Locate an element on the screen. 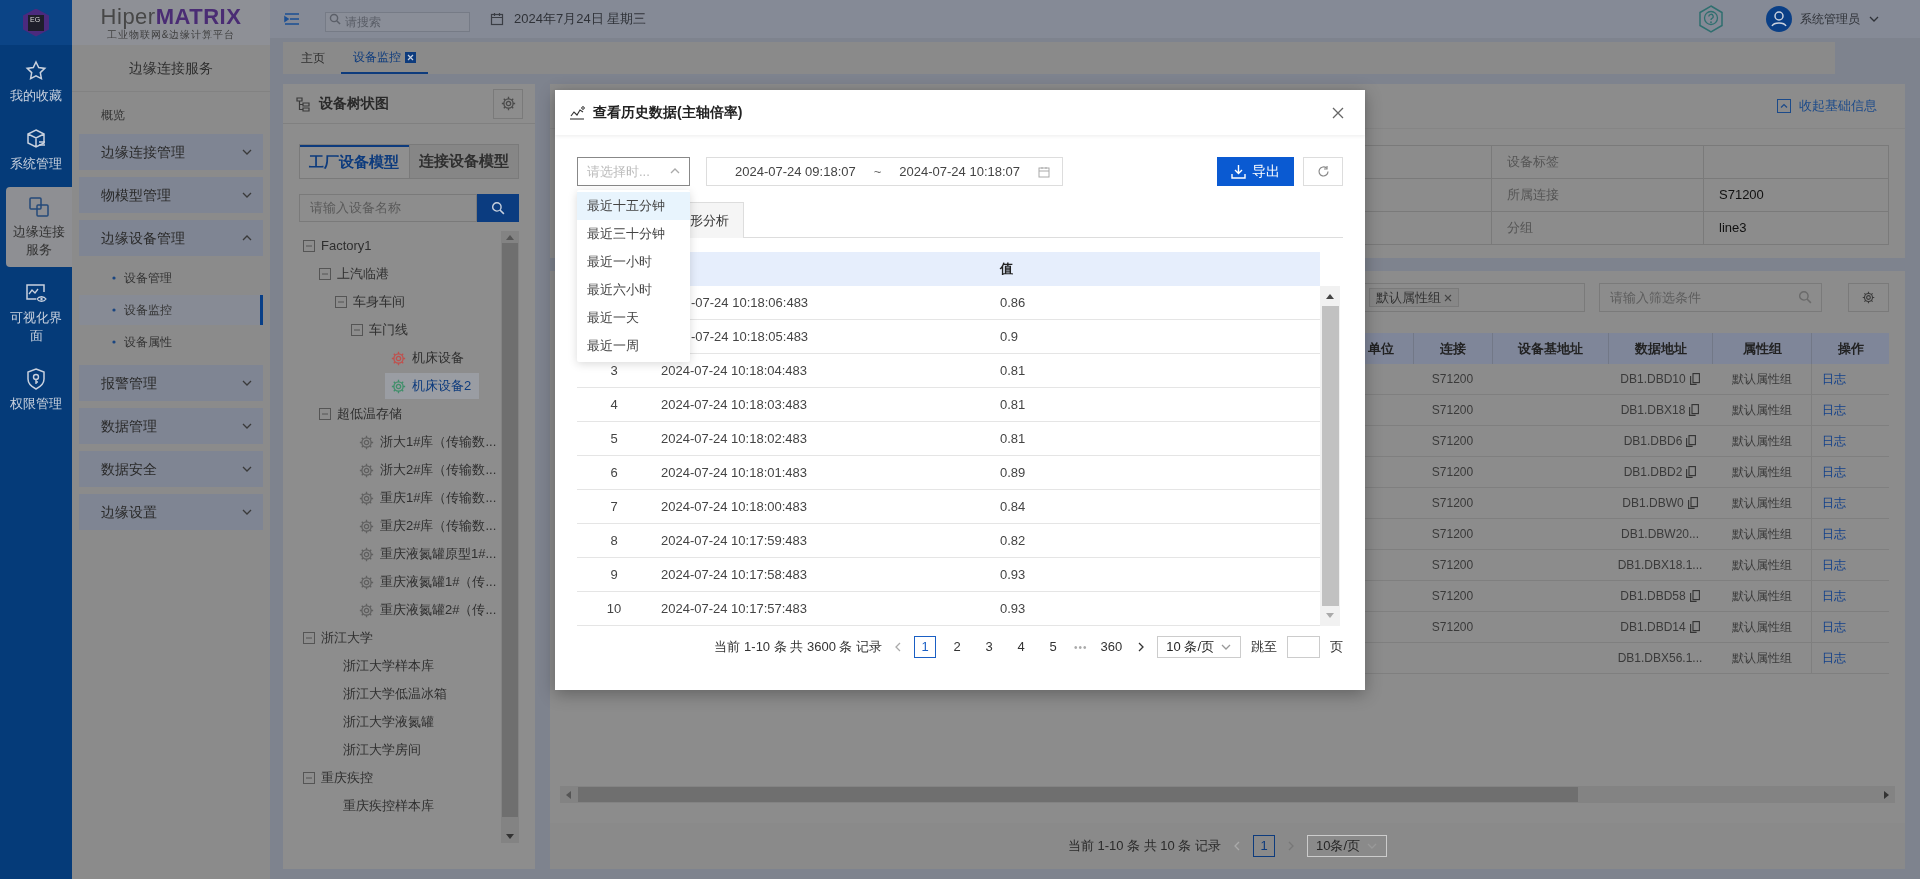 This screenshot has width=1920, height=879. rail-item: 系统管理 is located at coordinates (36, 150).